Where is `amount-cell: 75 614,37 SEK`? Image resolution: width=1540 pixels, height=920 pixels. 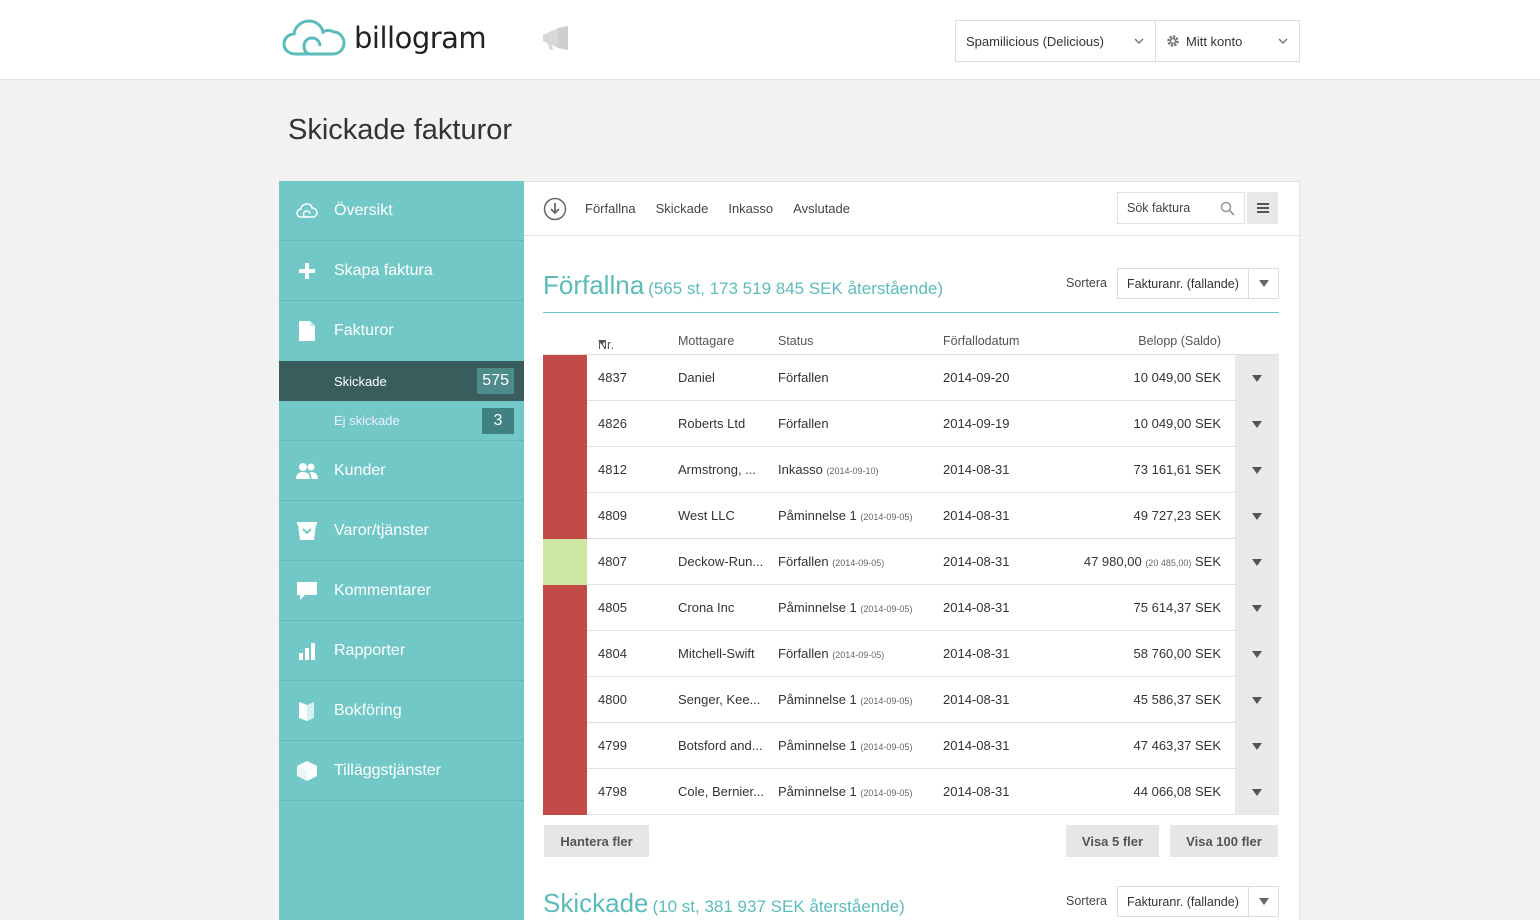
amount-cell: 75 614,37 SEK is located at coordinates (1177, 607).